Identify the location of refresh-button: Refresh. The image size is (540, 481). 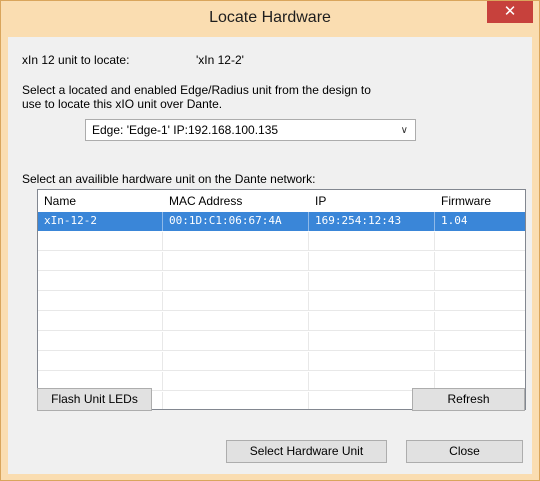
(468, 399).